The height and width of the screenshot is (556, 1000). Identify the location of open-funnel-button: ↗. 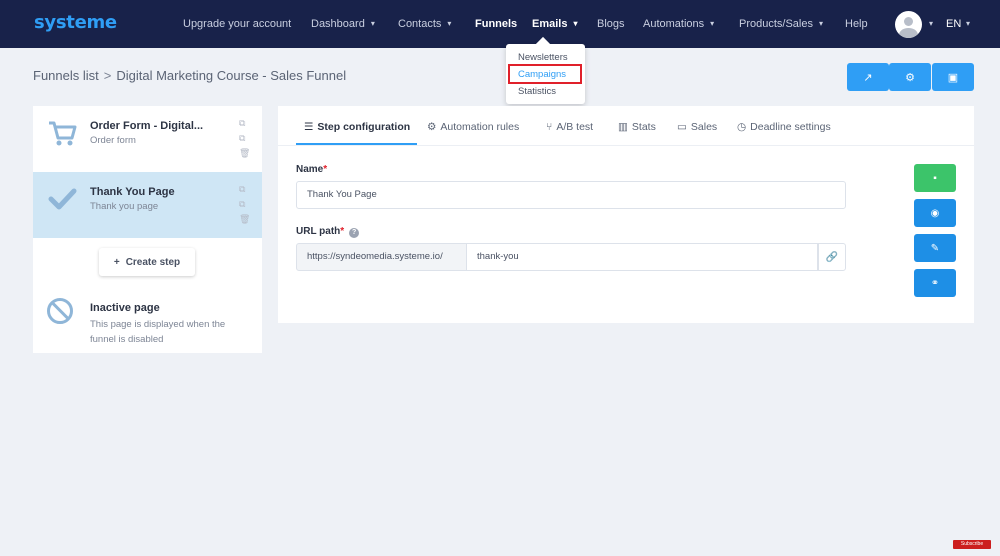
(868, 77).